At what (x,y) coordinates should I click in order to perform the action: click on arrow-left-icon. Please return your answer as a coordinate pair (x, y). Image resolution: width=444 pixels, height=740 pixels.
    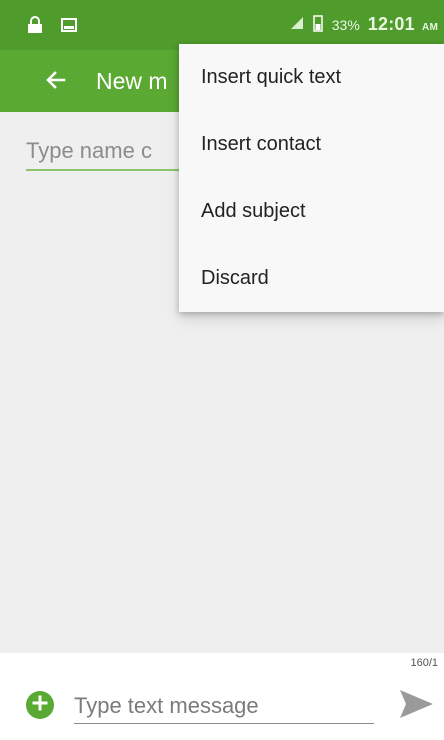
    Looking at the image, I should click on (56, 82).